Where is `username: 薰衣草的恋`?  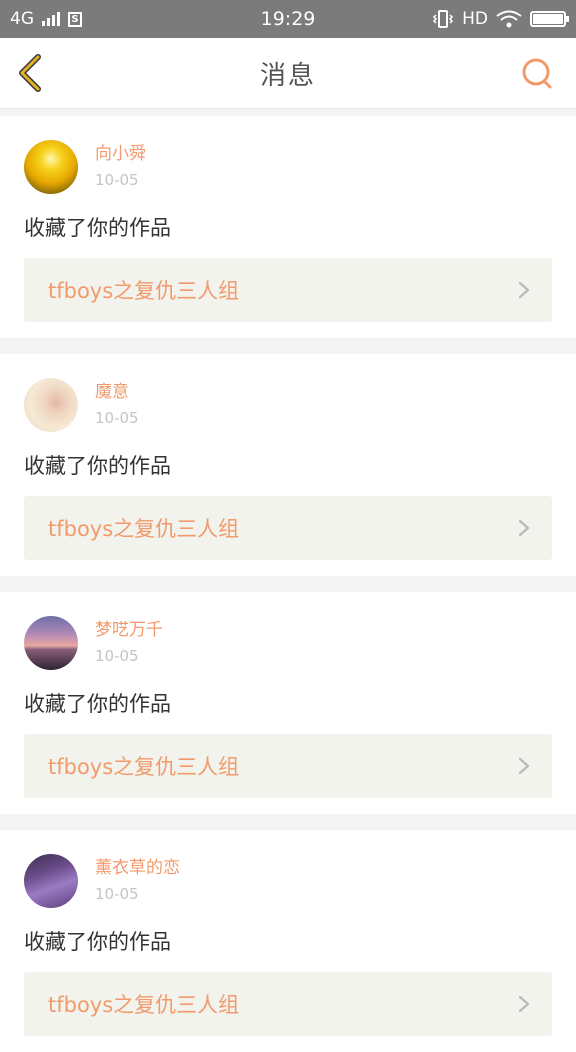
username: 薰衣草的恋 is located at coordinates (137, 868).